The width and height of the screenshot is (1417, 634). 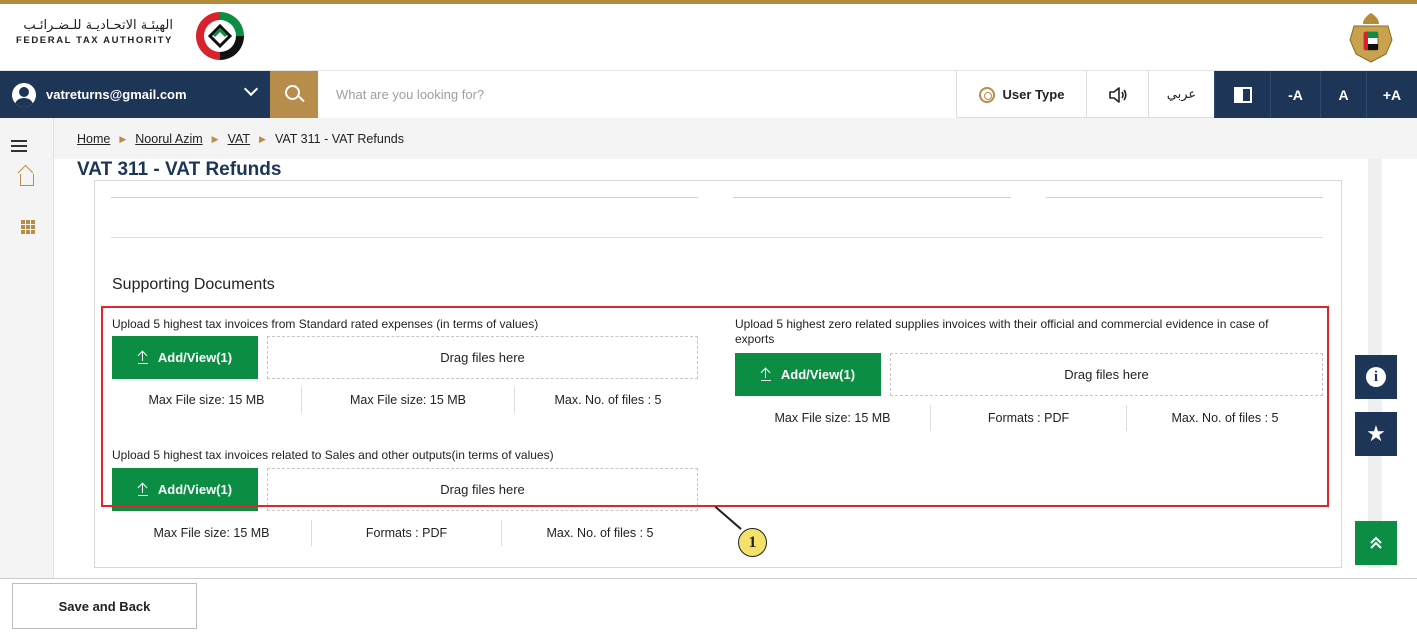 What do you see at coordinates (1371, 38) in the screenshot?
I see `uae-emblem-icon` at bounding box center [1371, 38].